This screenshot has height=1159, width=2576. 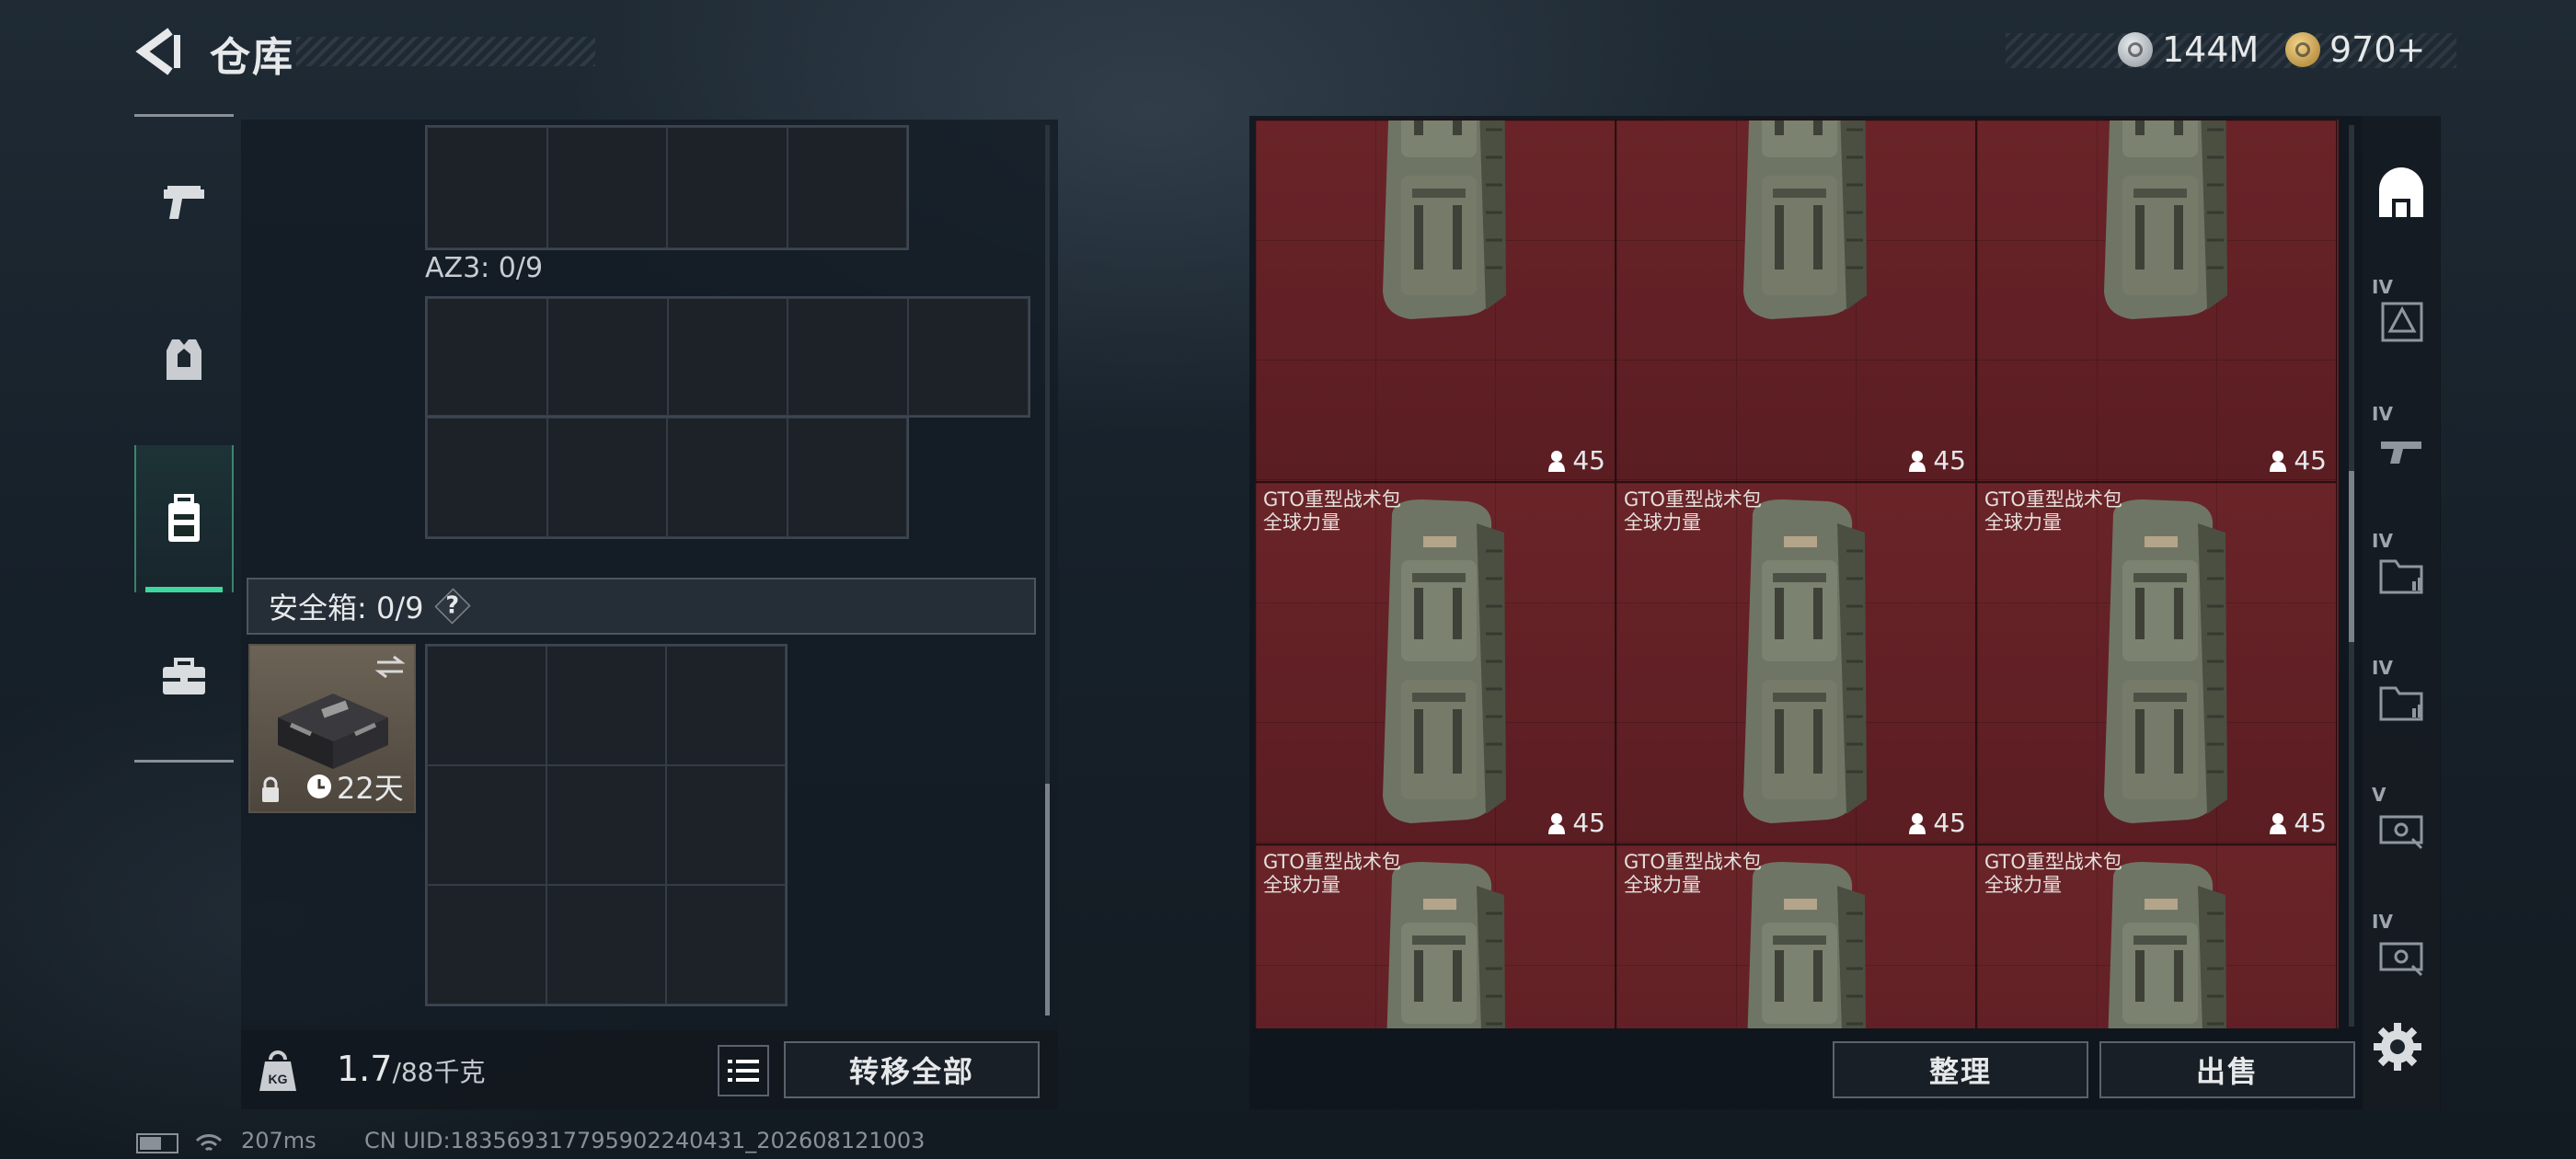 What do you see at coordinates (2227, 1069) in the screenshot?
I see `sell-button: 出售` at bounding box center [2227, 1069].